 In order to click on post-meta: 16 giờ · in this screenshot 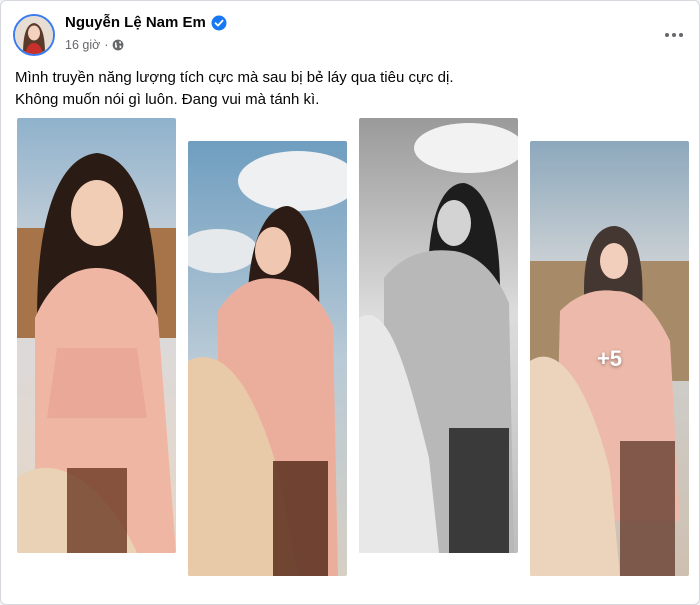, I will do `click(94, 45)`.